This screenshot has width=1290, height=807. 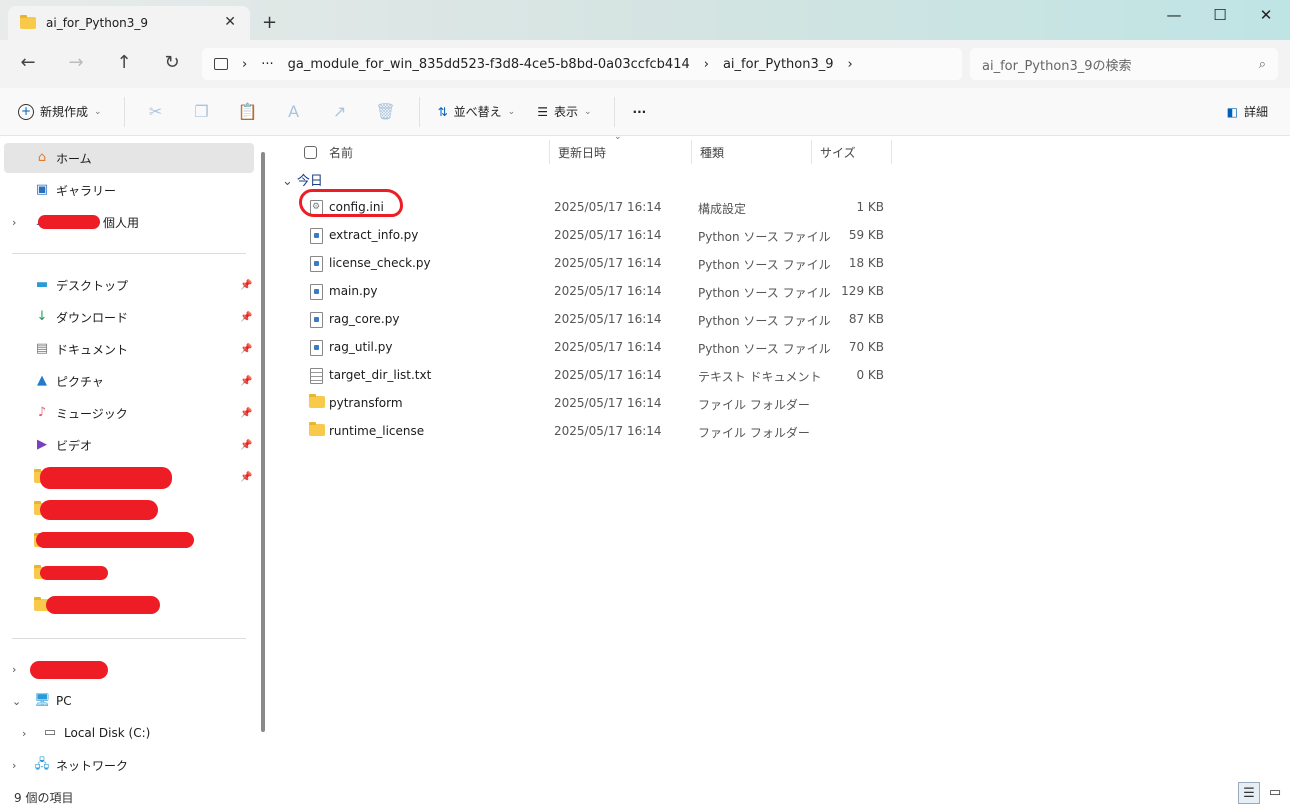 What do you see at coordinates (374, 235) in the screenshot?
I see `file-name: extract_info.py` at bounding box center [374, 235].